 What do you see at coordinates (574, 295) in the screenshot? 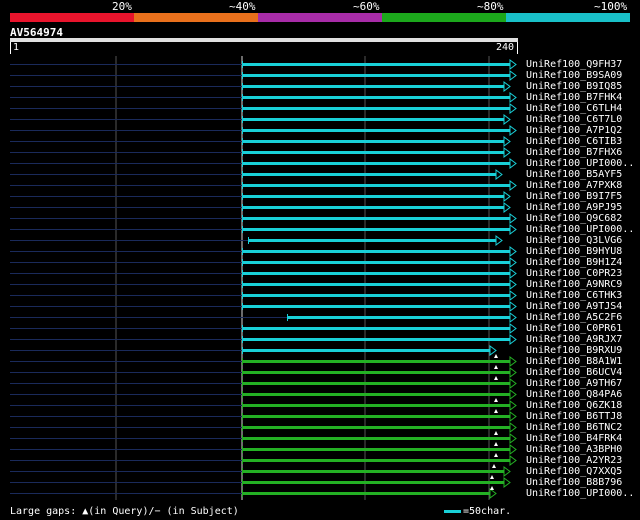
I see `hit-label: UniRef100_C6THK3` at bounding box center [574, 295].